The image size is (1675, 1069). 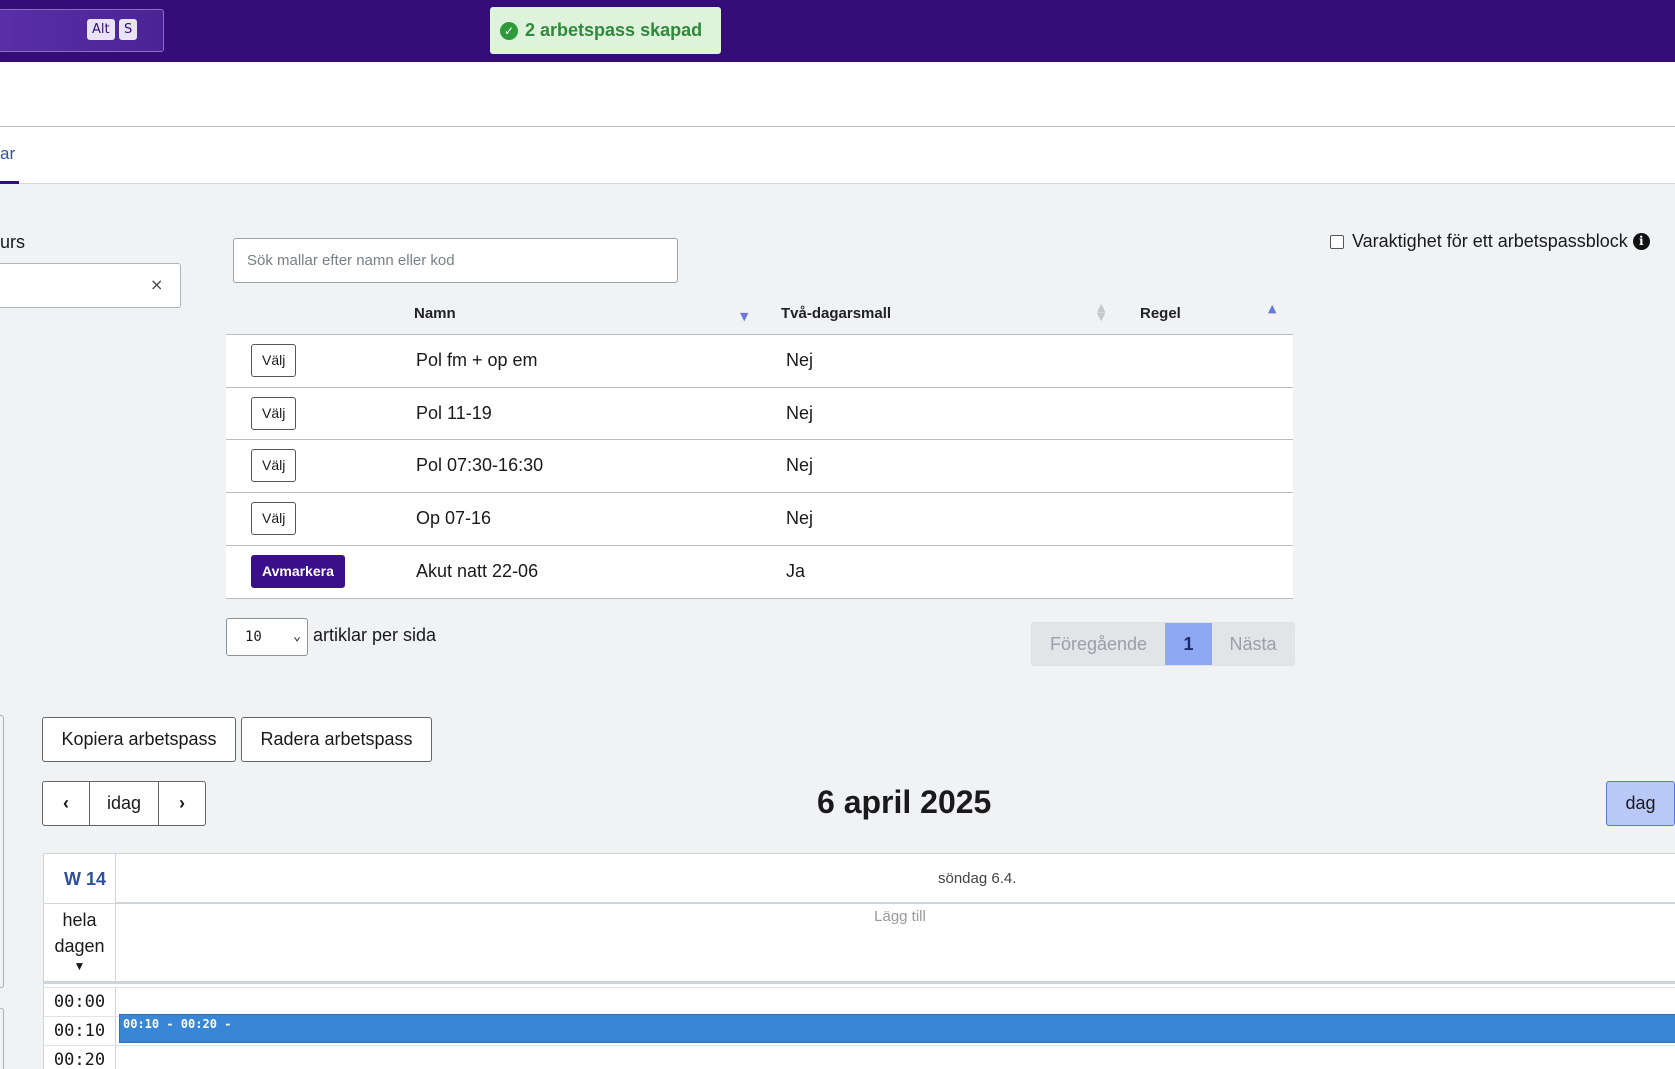 I want to click on template-name: Pol 11-19, so click(x=454, y=413).